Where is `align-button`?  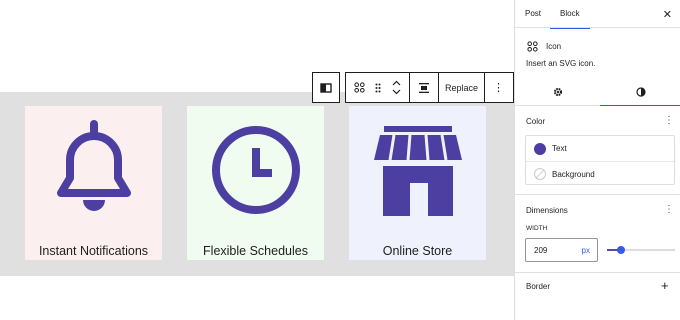 align-button is located at coordinates (424, 87).